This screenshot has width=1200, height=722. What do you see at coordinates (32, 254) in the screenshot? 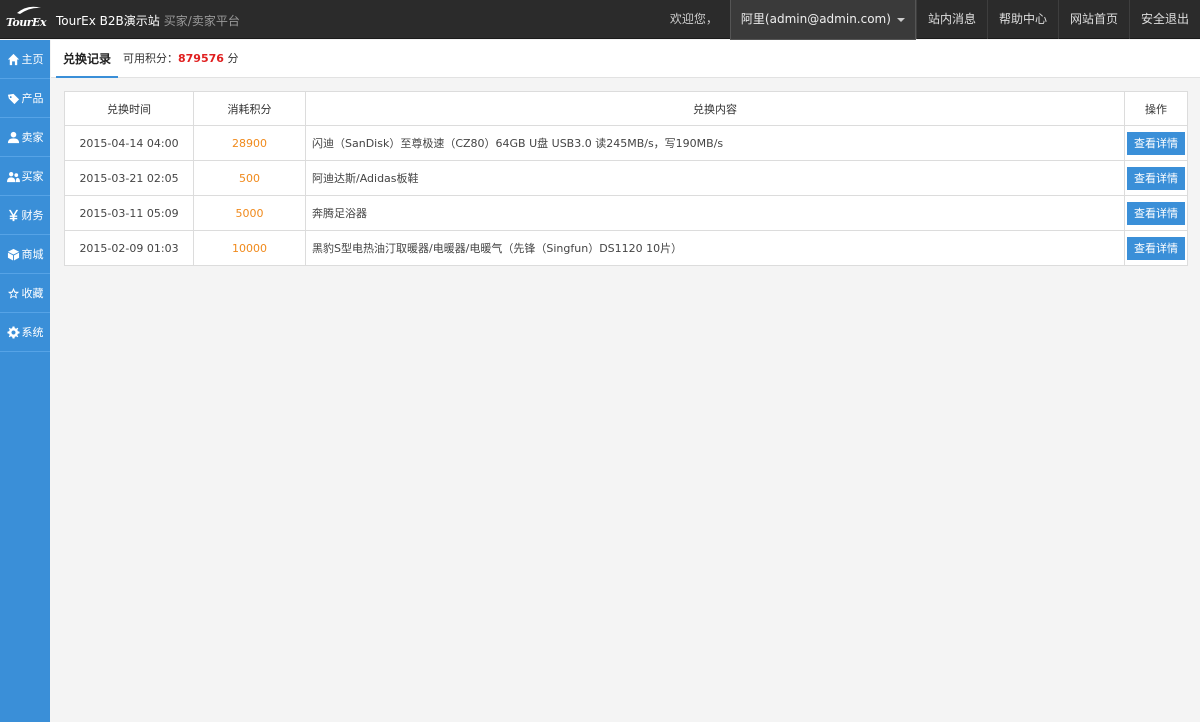
I see `sidebar-item-label: 商城` at bounding box center [32, 254].